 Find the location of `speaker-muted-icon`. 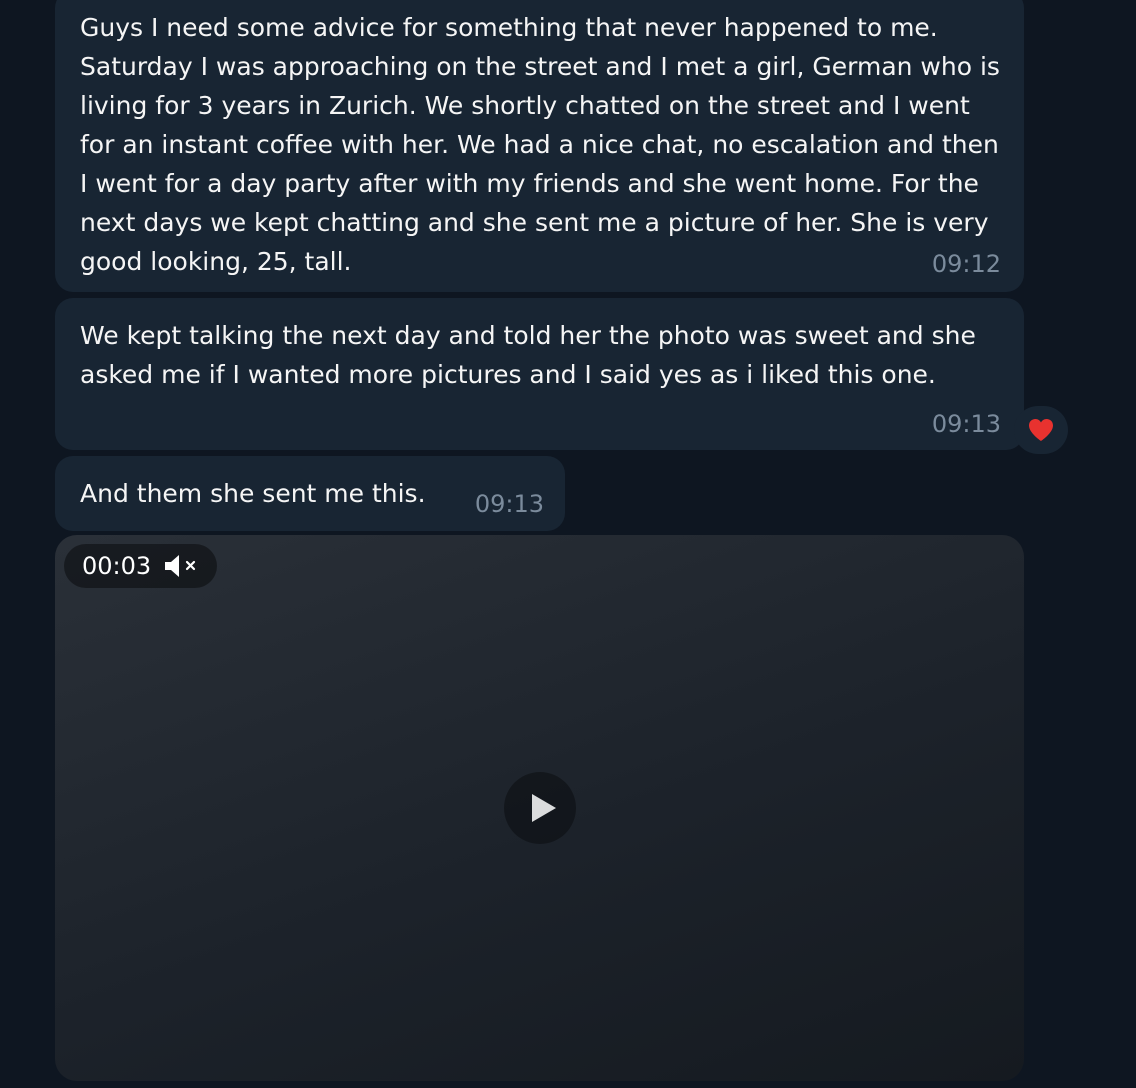

speaker-muted-icon is located at coordinates (181, 566).